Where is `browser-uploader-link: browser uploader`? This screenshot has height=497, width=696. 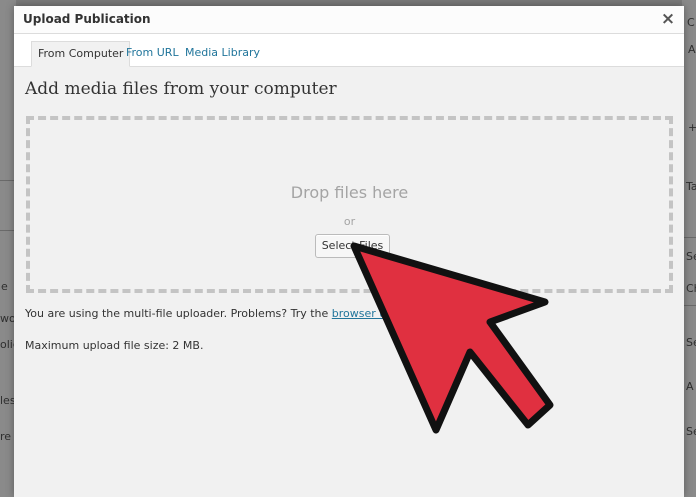 browser-uploader-link: browser uploader is located at coordinates (380, 313).